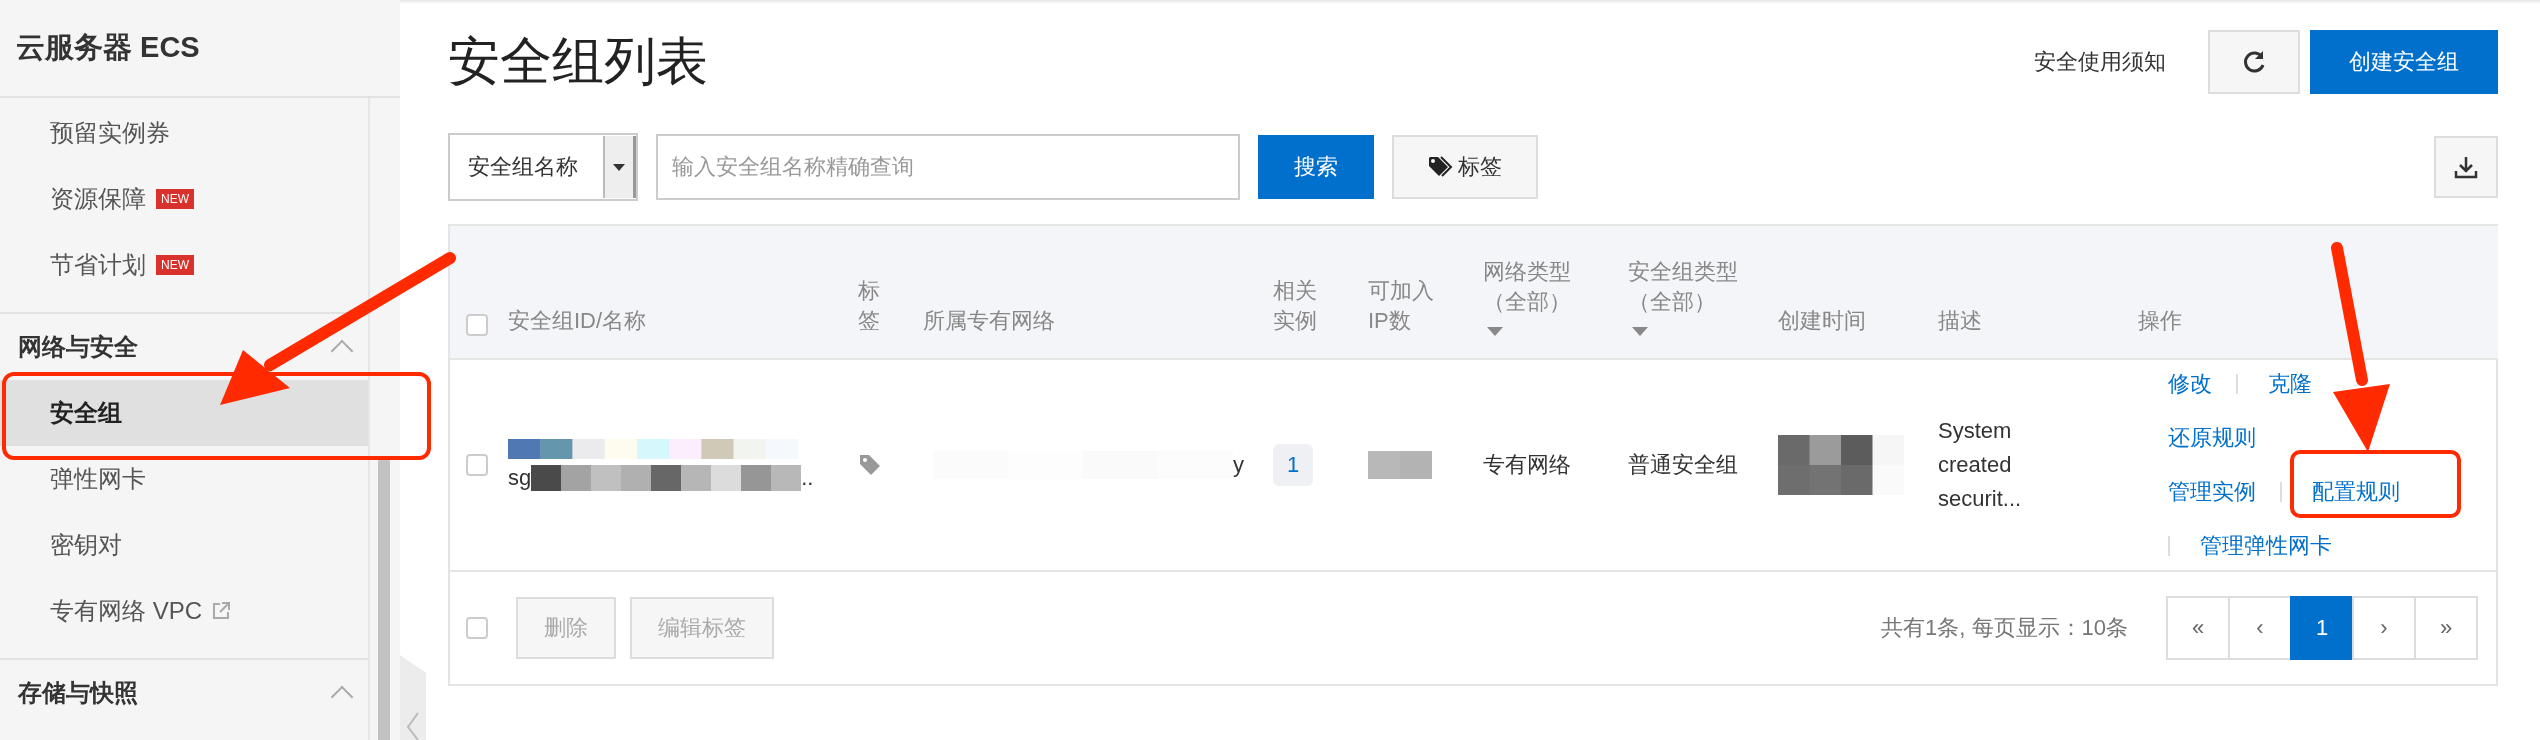 Image resolution: width=2540 pixels, height=740 pixels. Describe the element at coordinates (98, 479) in the screenshot. I see `sidebar-item-label: 弹性网卡` at that location.